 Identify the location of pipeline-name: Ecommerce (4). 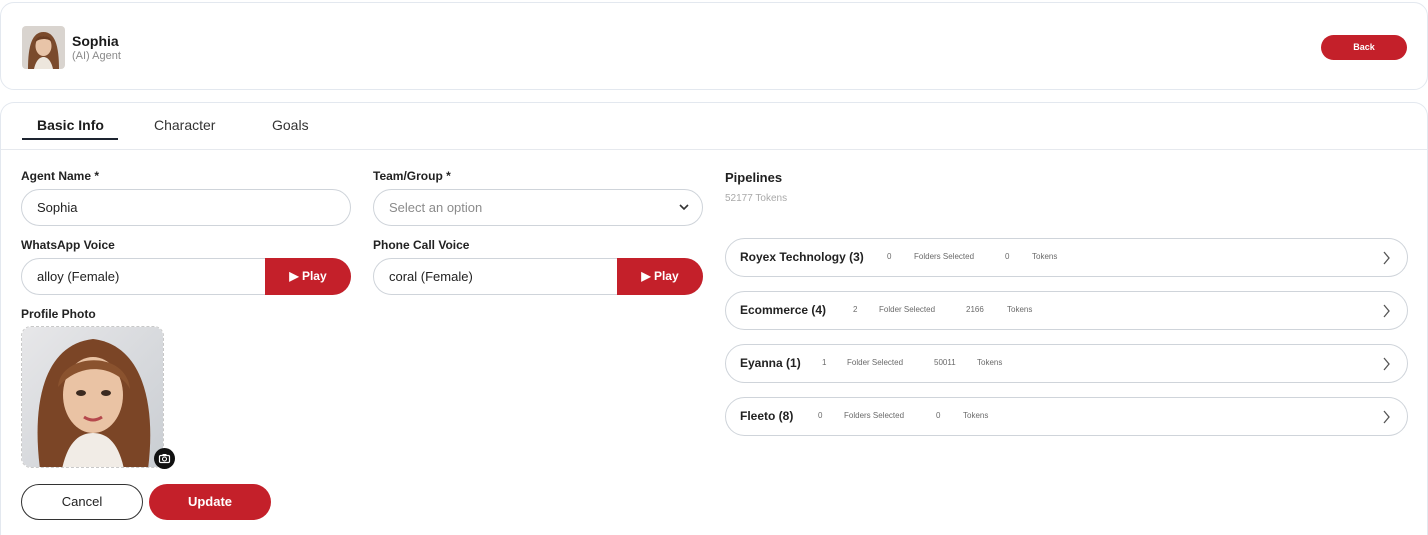
(783, 310).